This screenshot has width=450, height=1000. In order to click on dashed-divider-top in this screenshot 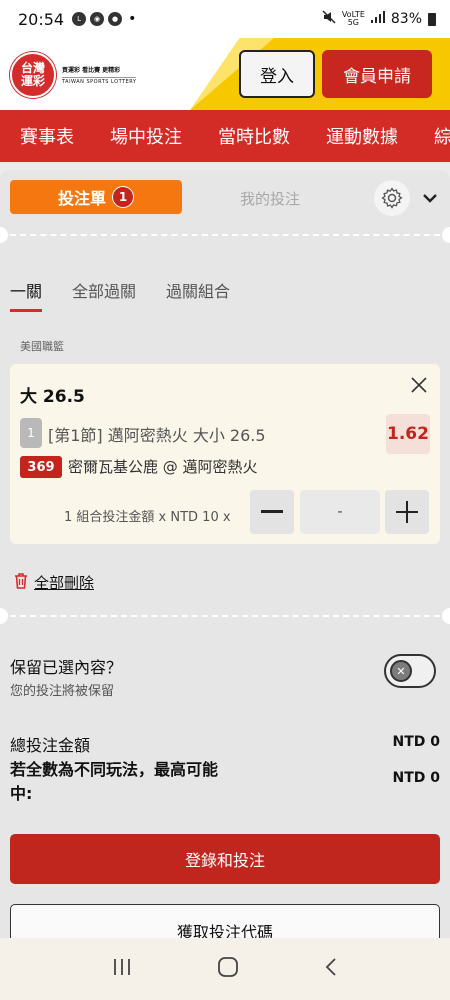, I will do `click(225, 235)`.